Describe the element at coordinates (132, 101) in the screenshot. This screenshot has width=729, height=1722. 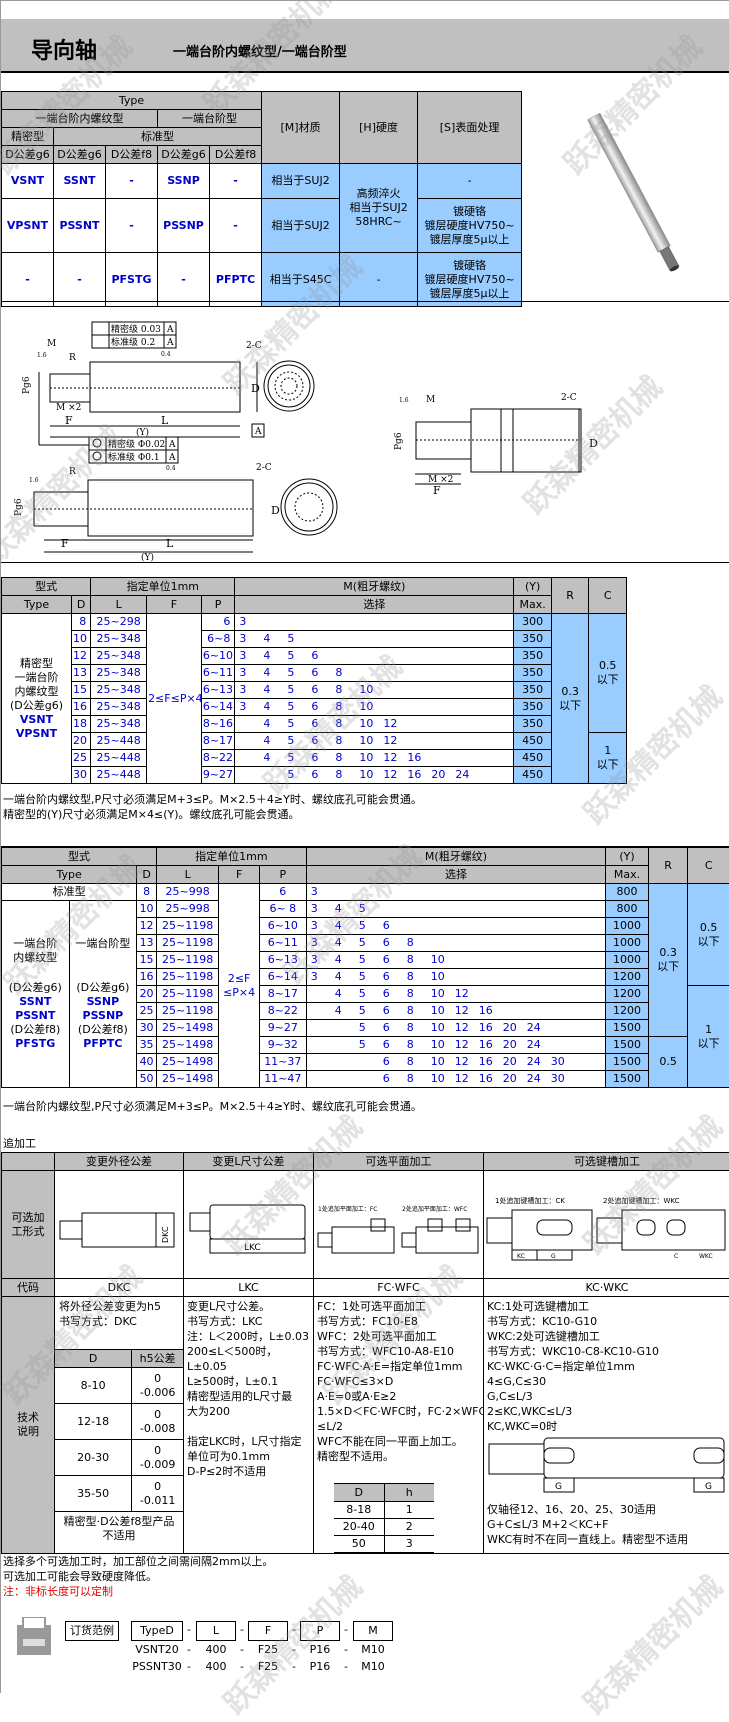
I see `type-header: Type` at that location.